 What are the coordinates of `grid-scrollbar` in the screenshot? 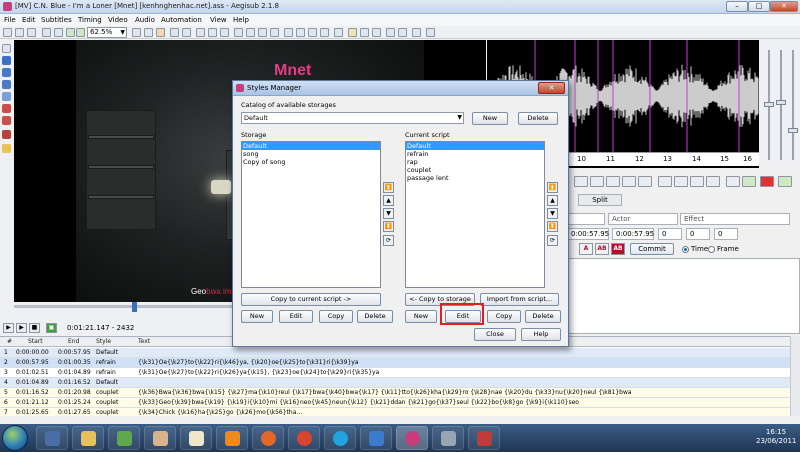 It's located at (795, 376).